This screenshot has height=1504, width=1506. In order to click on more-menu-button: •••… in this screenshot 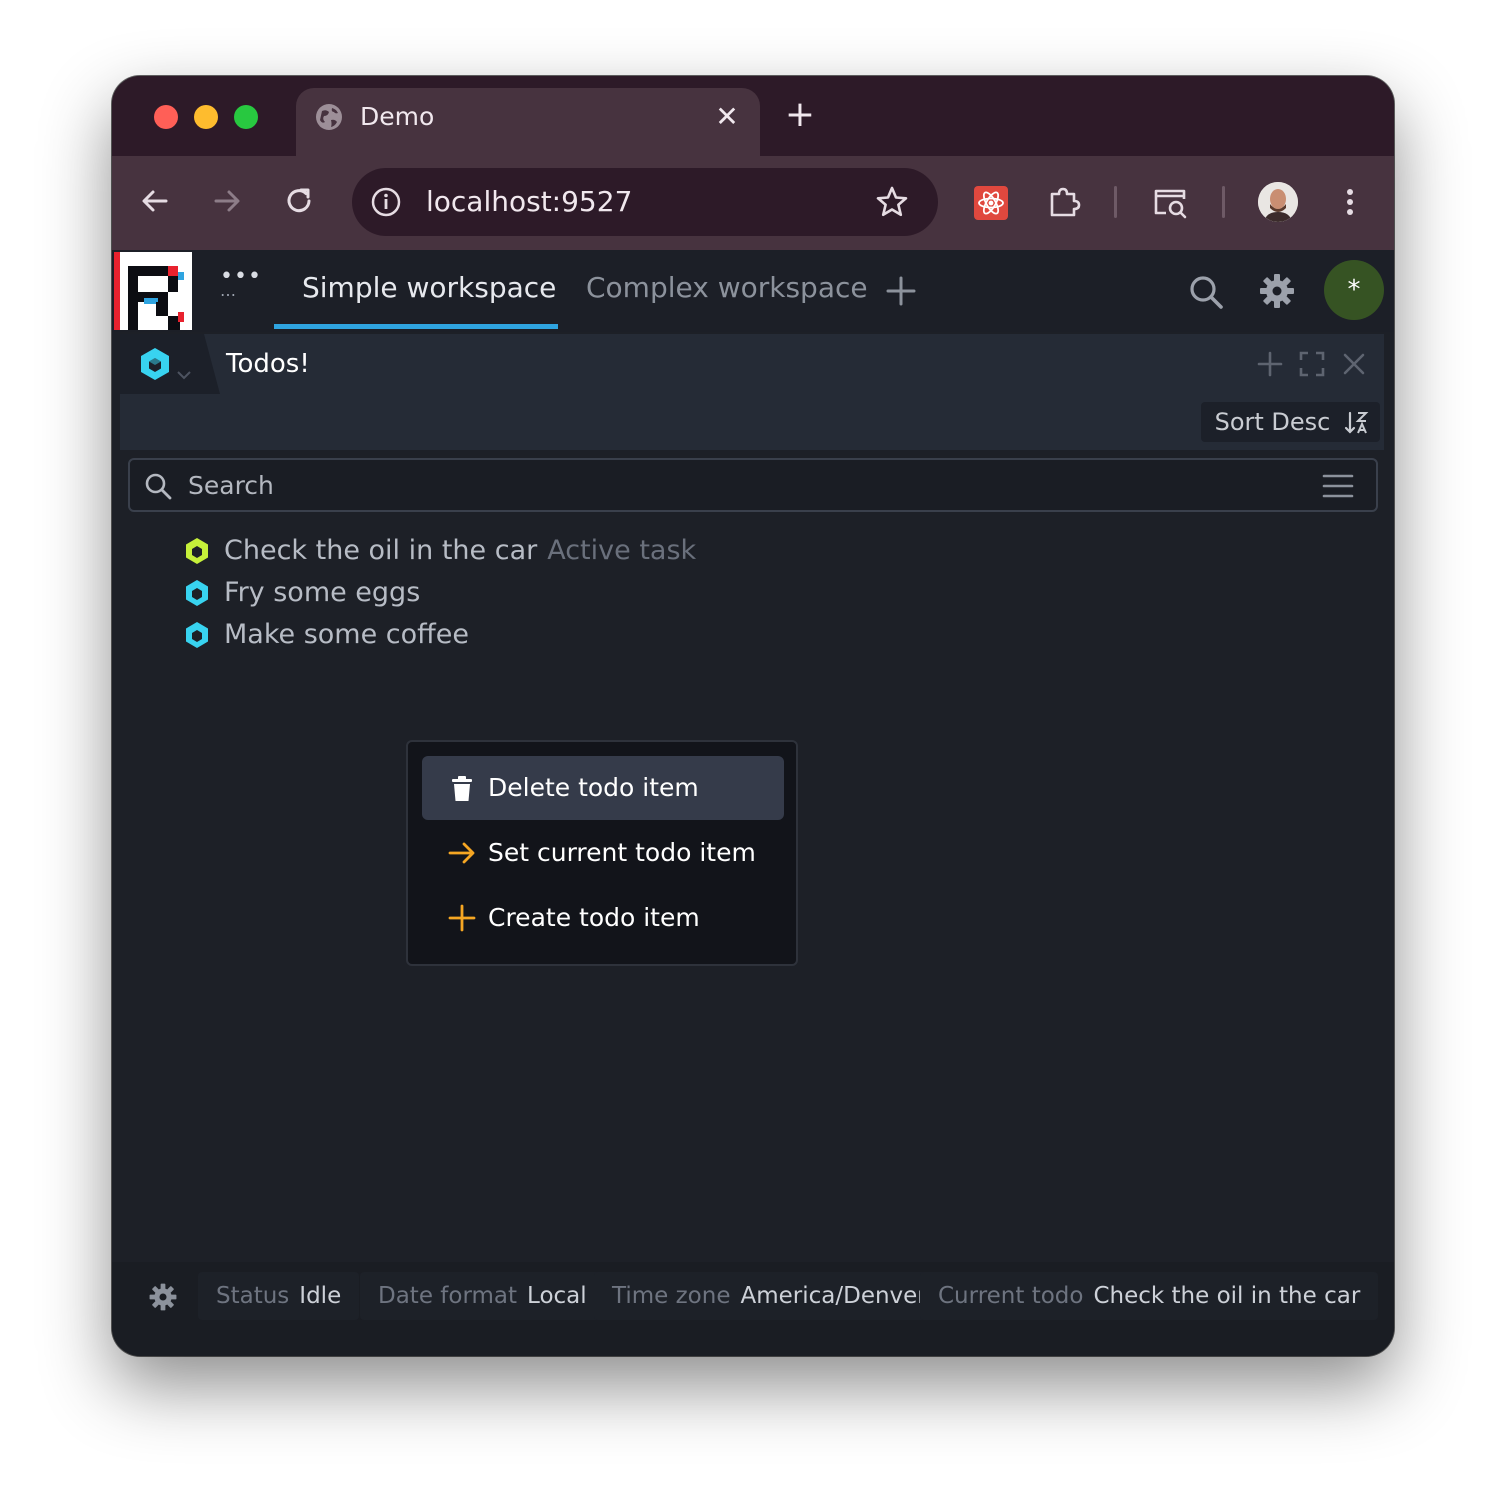, I will do `click(241, 282)`.